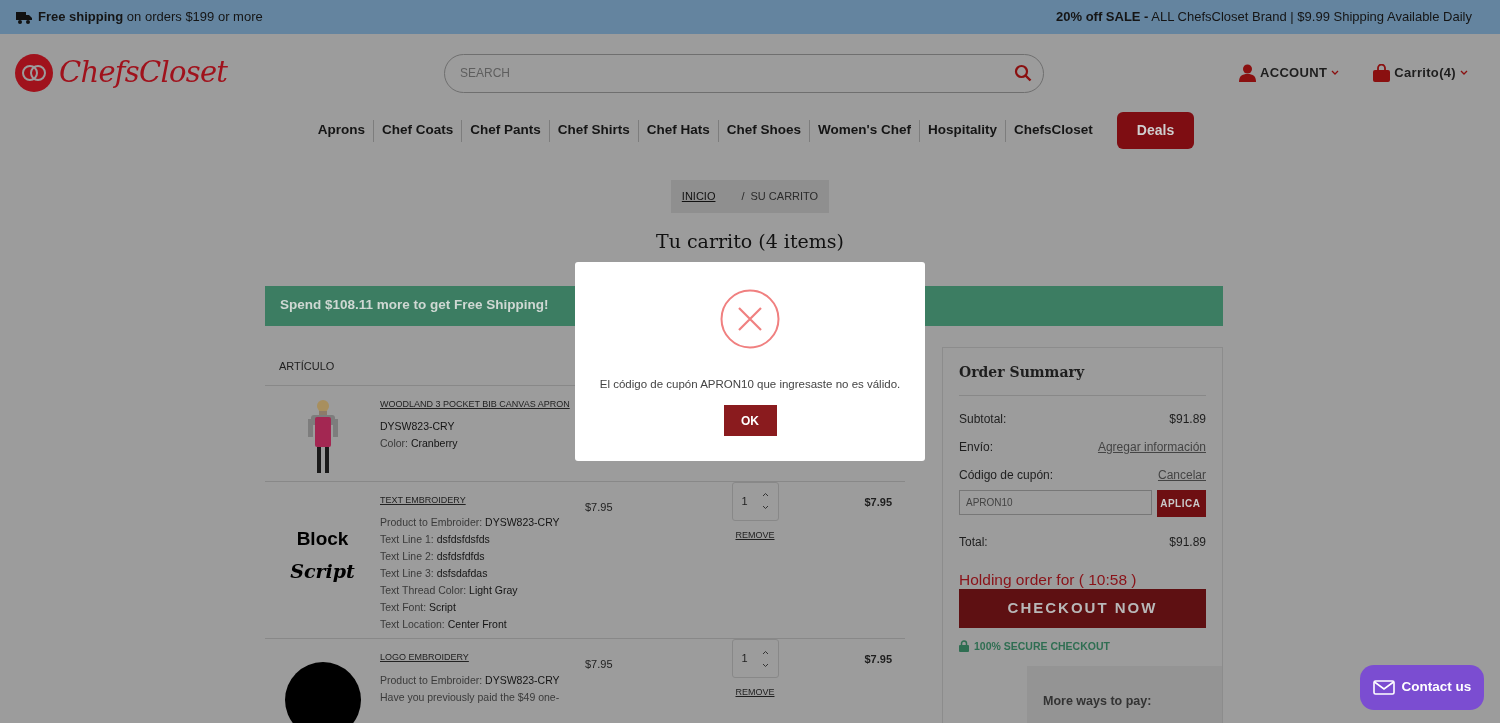 This screenshot has width=1500, height=723. Describe the element at coordinates (1181, 503) in the screenshot. I see `apply-button: APLICA` at that location.